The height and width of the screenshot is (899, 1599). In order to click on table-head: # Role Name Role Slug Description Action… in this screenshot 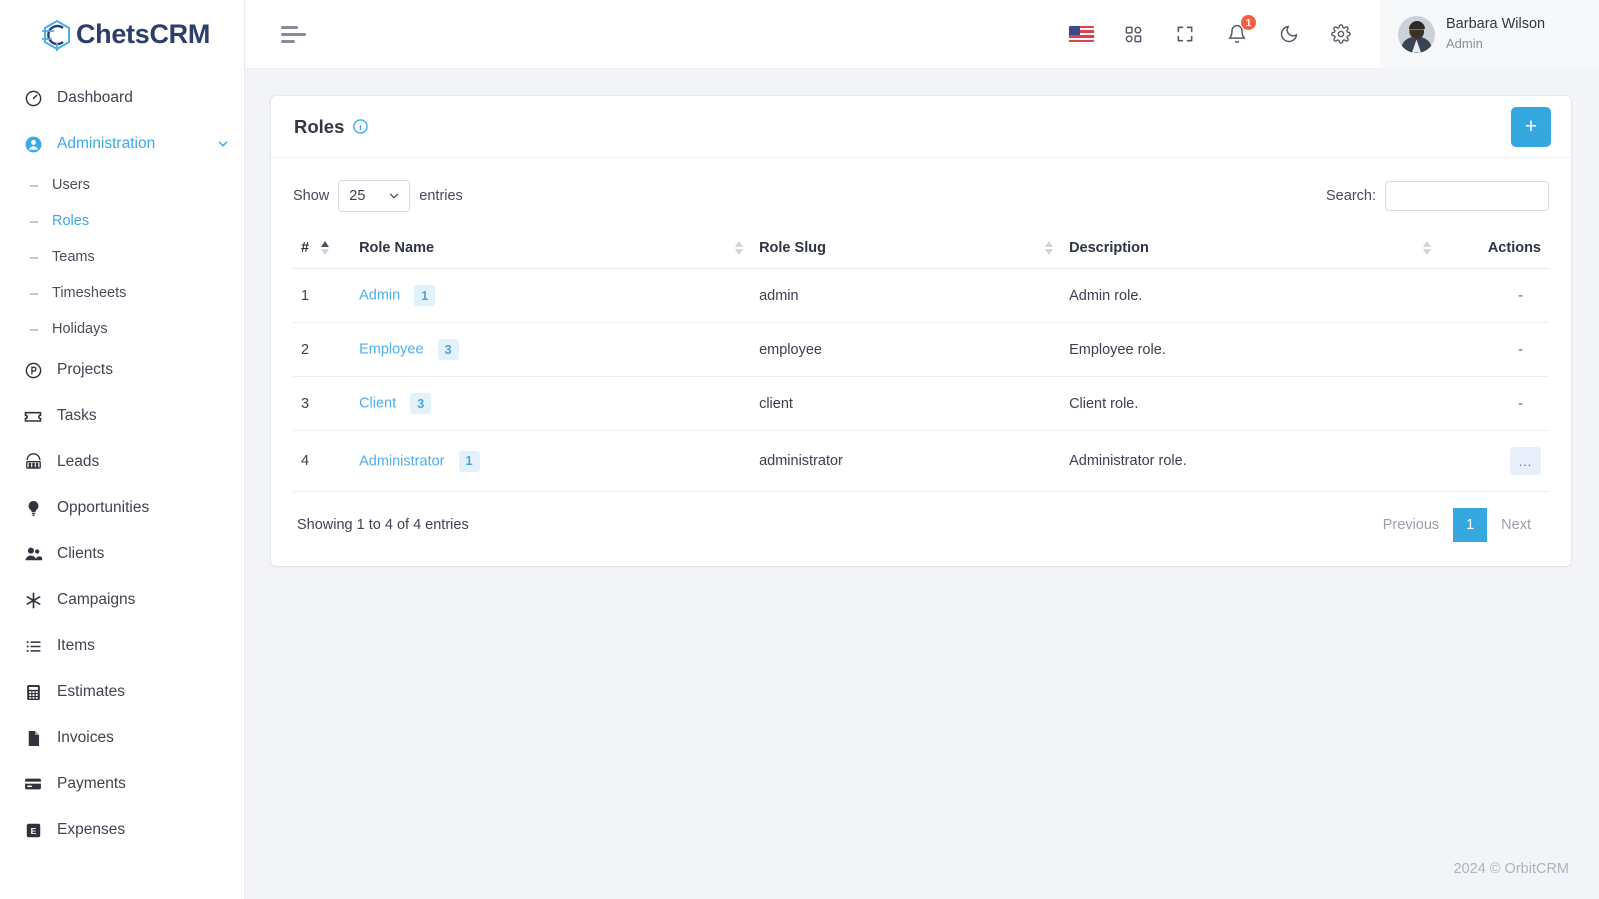, I will do `click(921, 249)`.